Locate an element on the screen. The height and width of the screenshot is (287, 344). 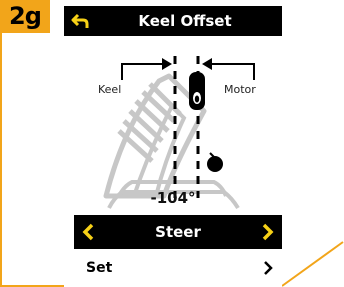
set-menu-item: Set is located at coordinates (178, 268).